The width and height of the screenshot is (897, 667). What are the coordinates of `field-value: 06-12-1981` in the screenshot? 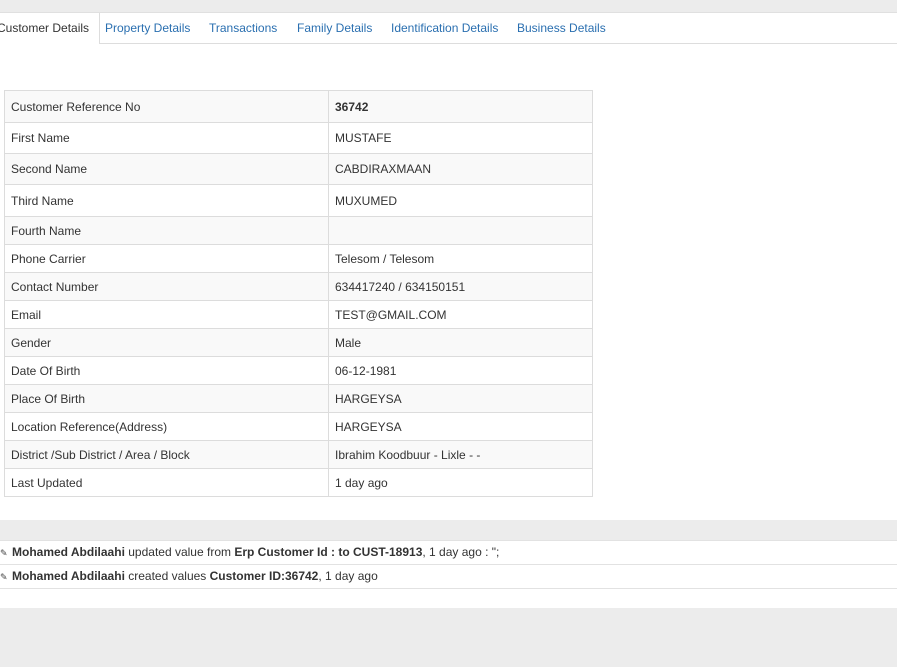 It's located at (460, 370).